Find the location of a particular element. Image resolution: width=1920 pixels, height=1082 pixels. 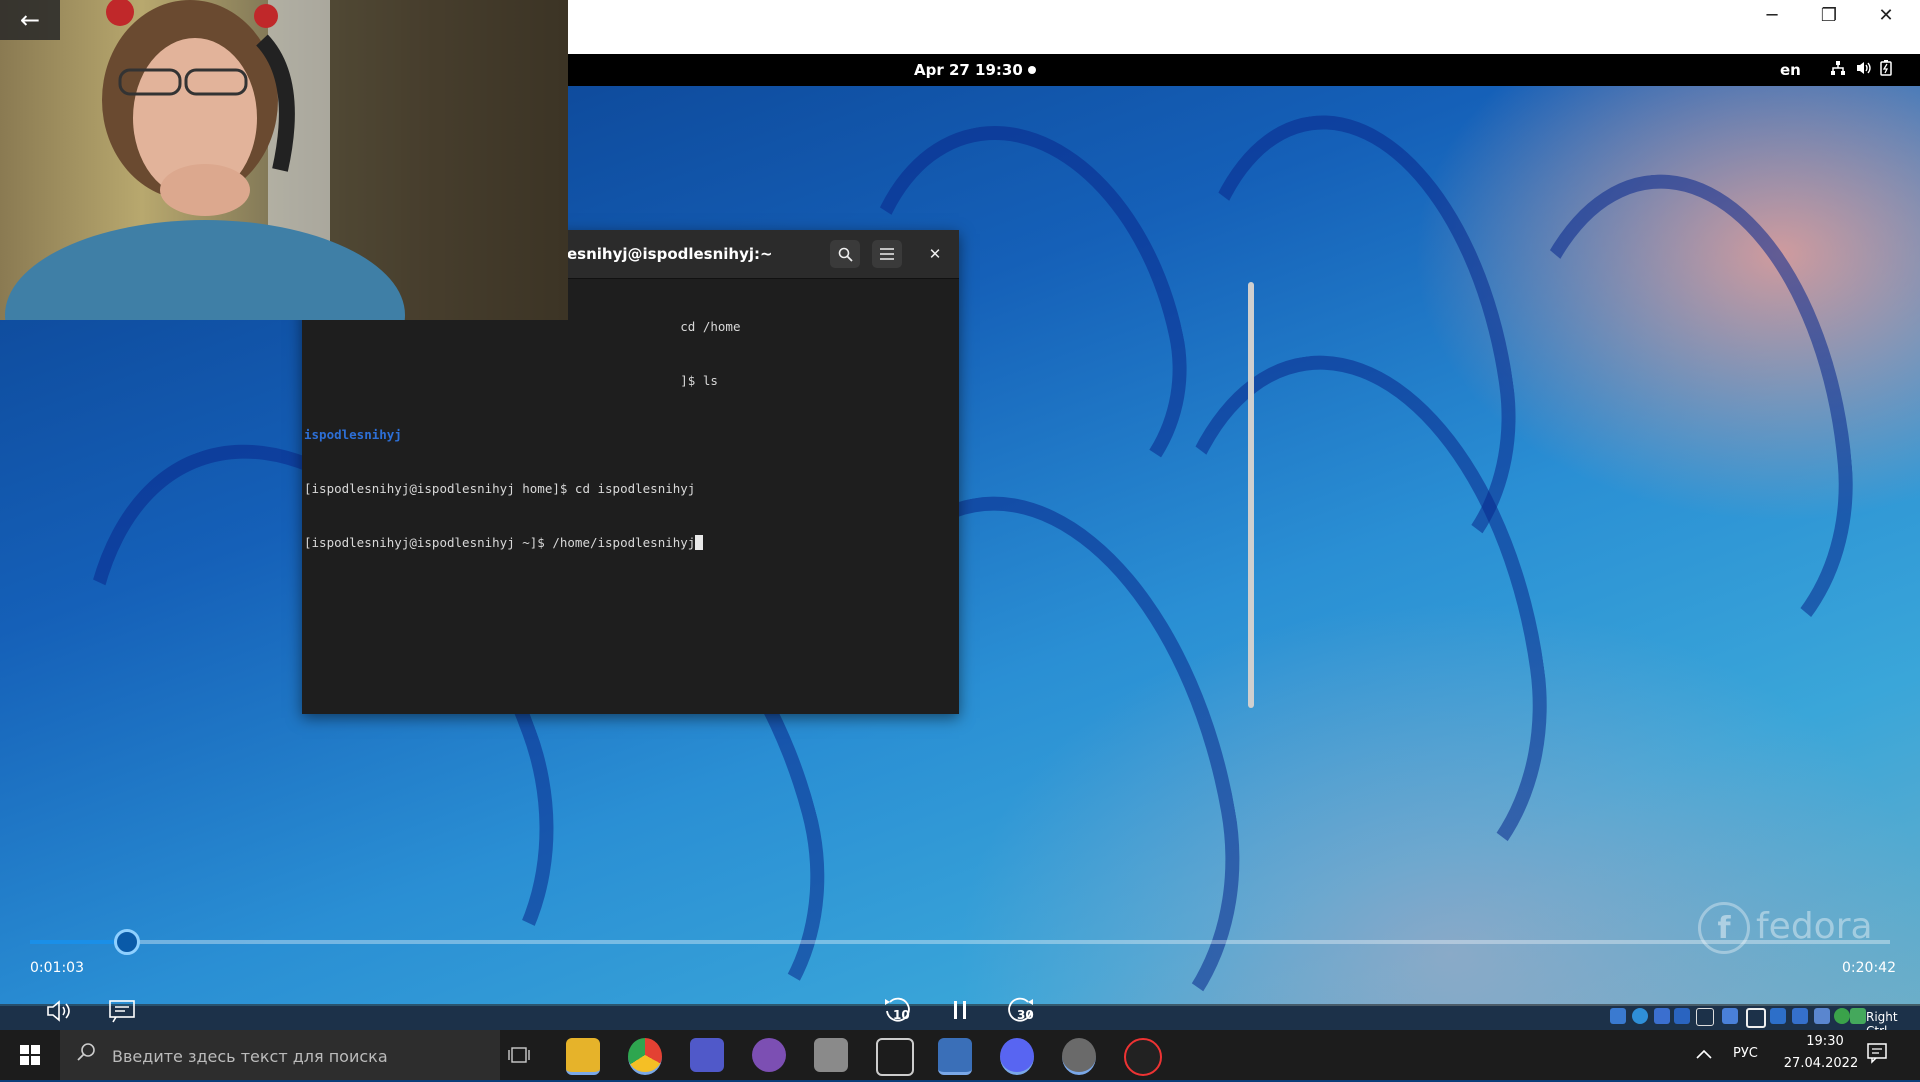

fedora-logo: f is located at coordinates (1724, 928).